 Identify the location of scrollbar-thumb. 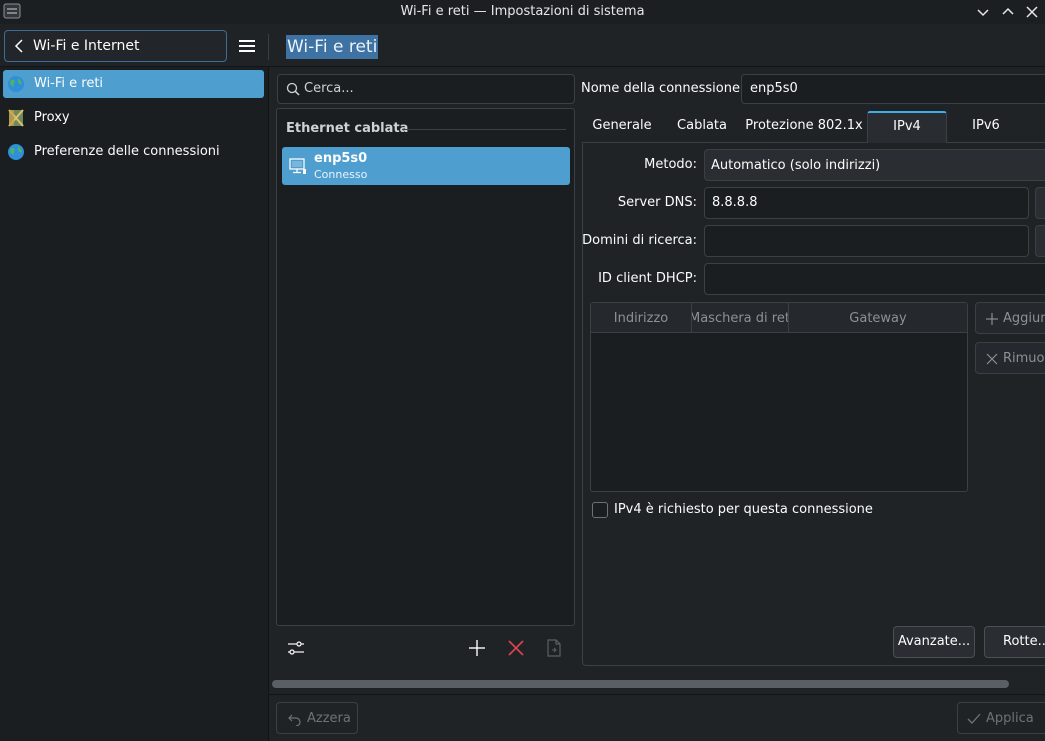
(640, 684).